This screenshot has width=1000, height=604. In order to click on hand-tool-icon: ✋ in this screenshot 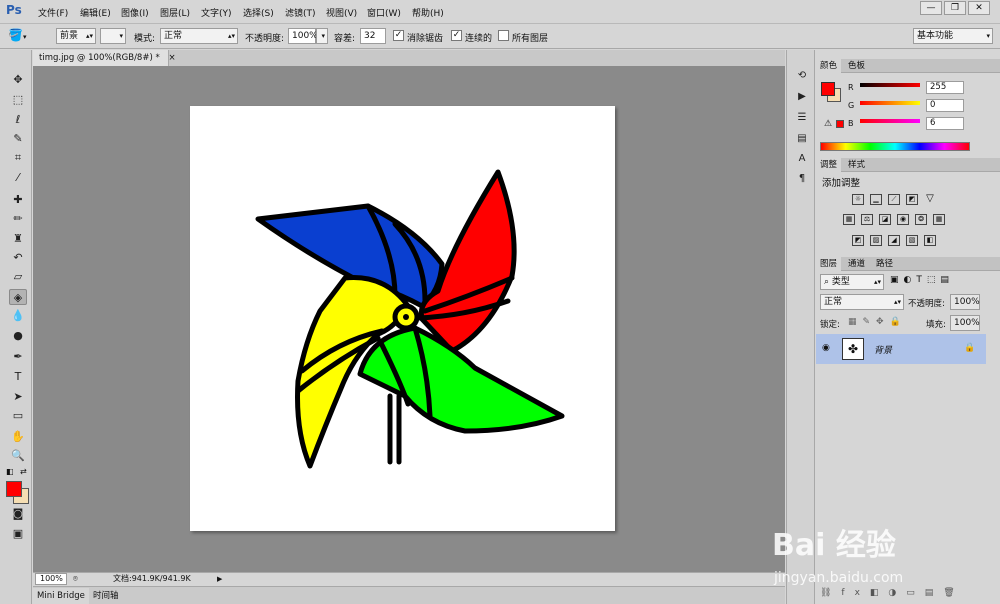, I will do `click(18, 437)`.